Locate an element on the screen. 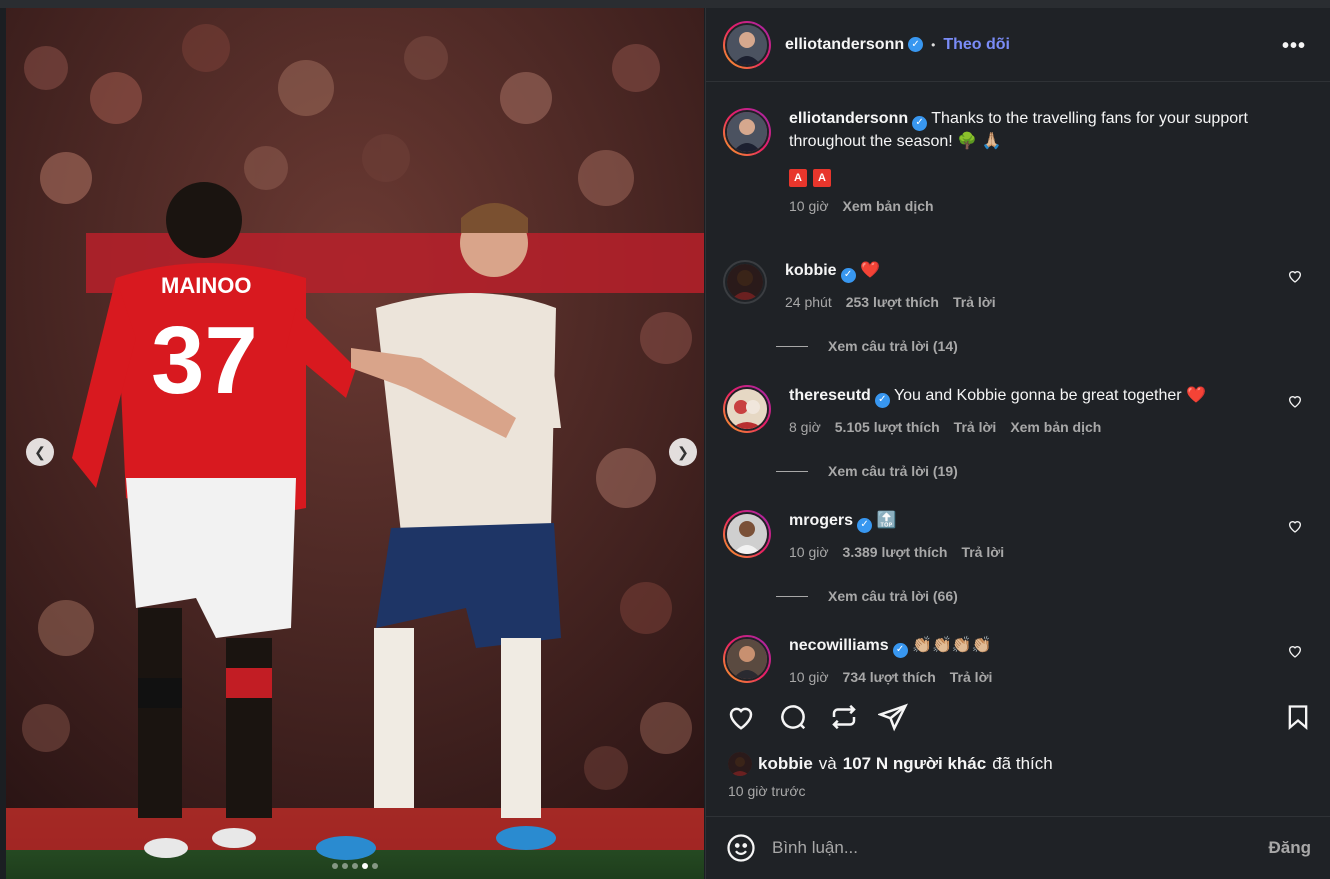 The image size is (1330, 879). top-strip is located at coordinates (665, 4).